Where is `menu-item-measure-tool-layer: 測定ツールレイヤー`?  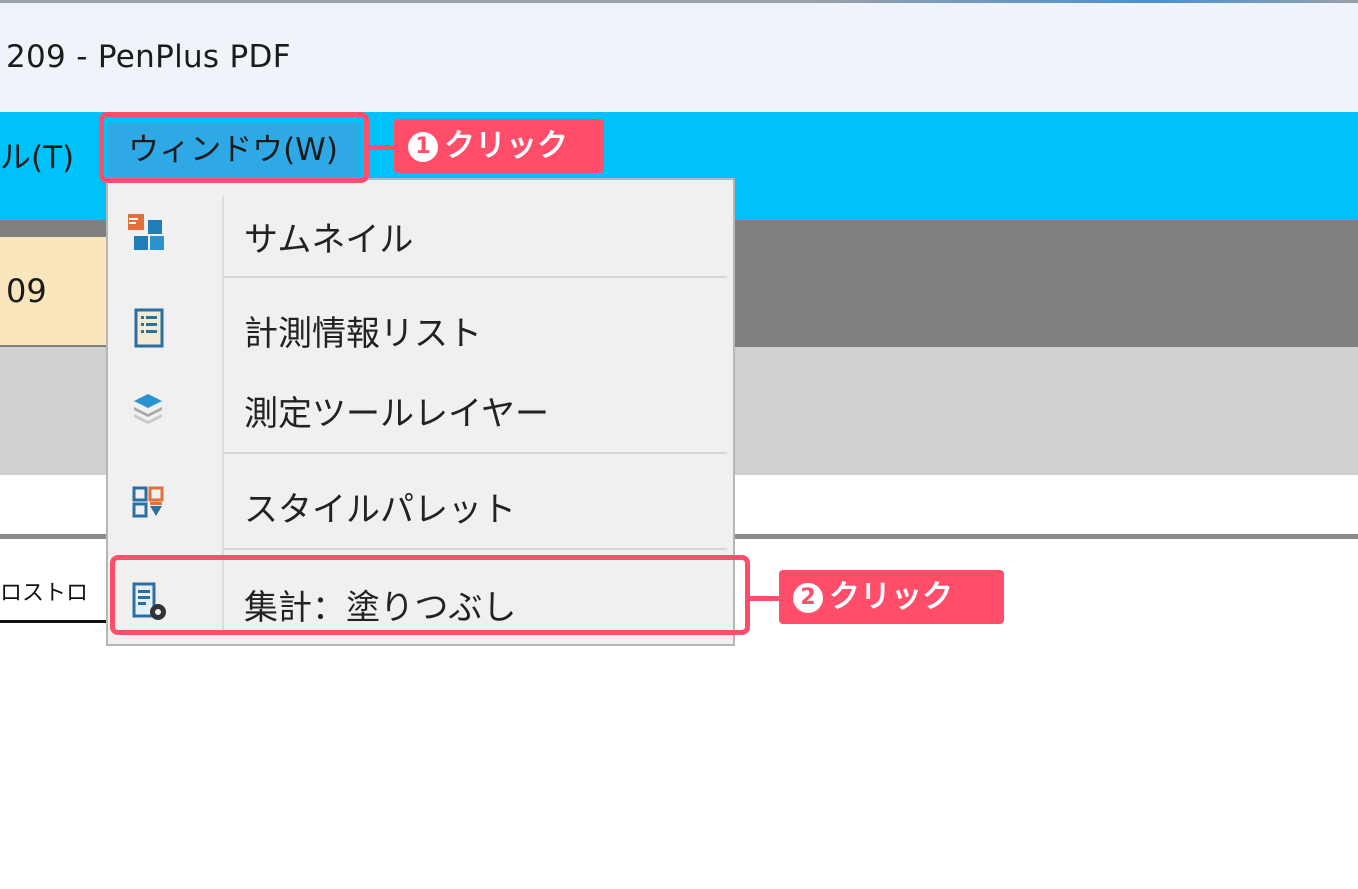
menu-item-measure-tool-layer: 測定ツールレイヤー is located at coordinates (420, 407).